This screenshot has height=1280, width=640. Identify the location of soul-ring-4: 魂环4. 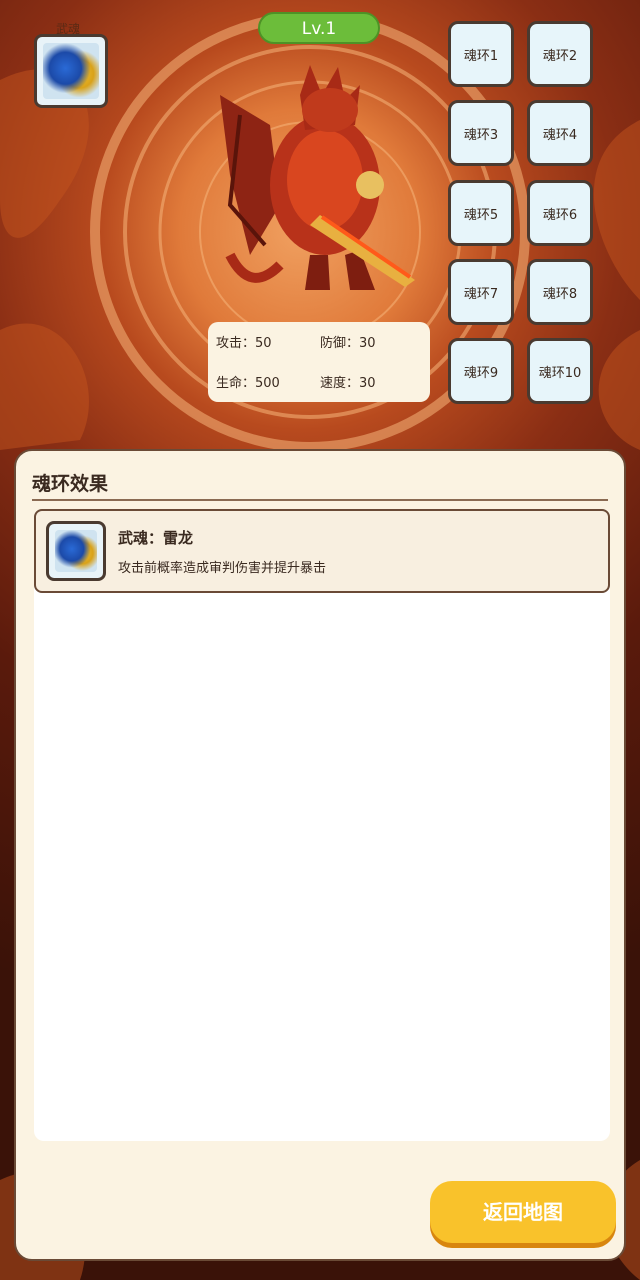
(560, 133).